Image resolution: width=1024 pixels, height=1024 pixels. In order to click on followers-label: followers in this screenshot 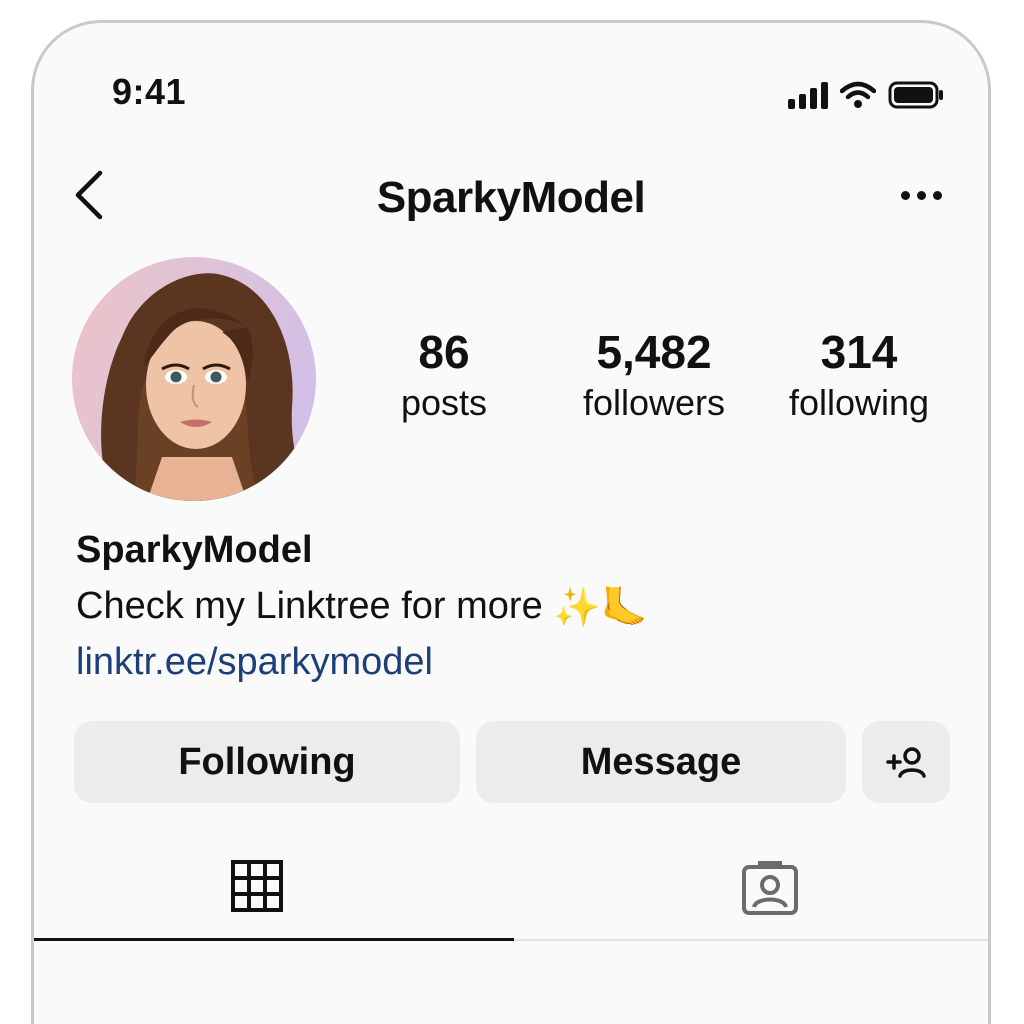, I will do `click(654, 402)`.